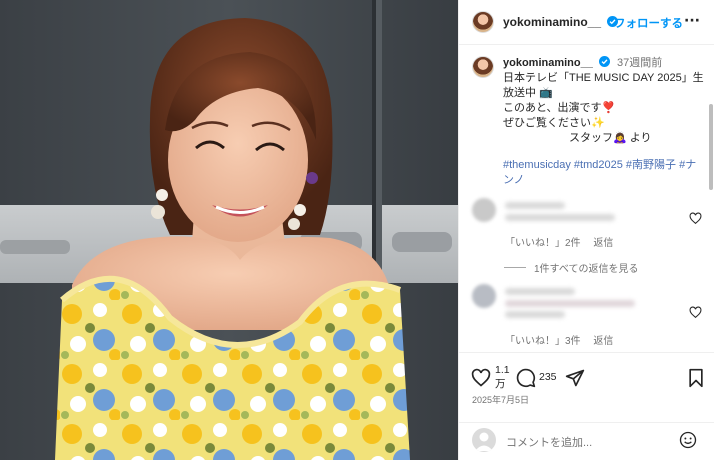 The height and width of the screenshot is (460, 714). What do you see at coordinates (639, 63) in the screenshot?
I see `caption-time-ago: 37週間前` at bounding box center [639, 63].